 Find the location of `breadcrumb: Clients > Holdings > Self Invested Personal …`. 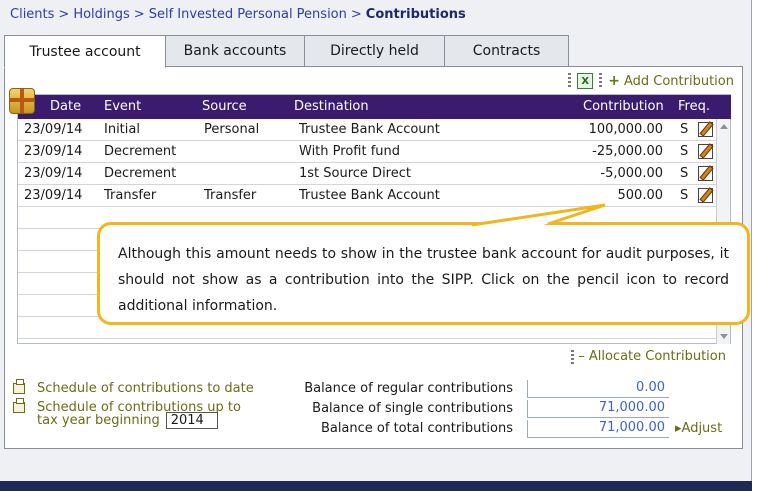

breadcrumb: Clients > Holdings > Self Invested Personal … is located at coordinates (238, 14).